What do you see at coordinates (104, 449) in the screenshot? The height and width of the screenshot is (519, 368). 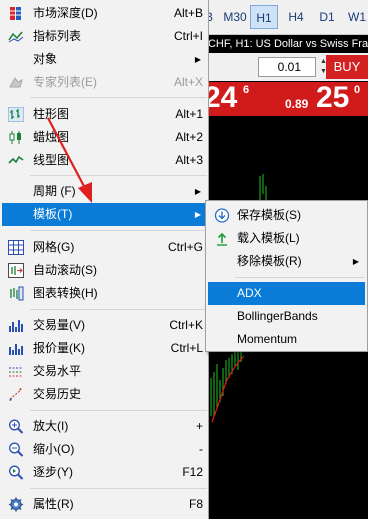 I see `menu-item-zoom-out: 缩小(O) -` at bounding box center [104, 449].